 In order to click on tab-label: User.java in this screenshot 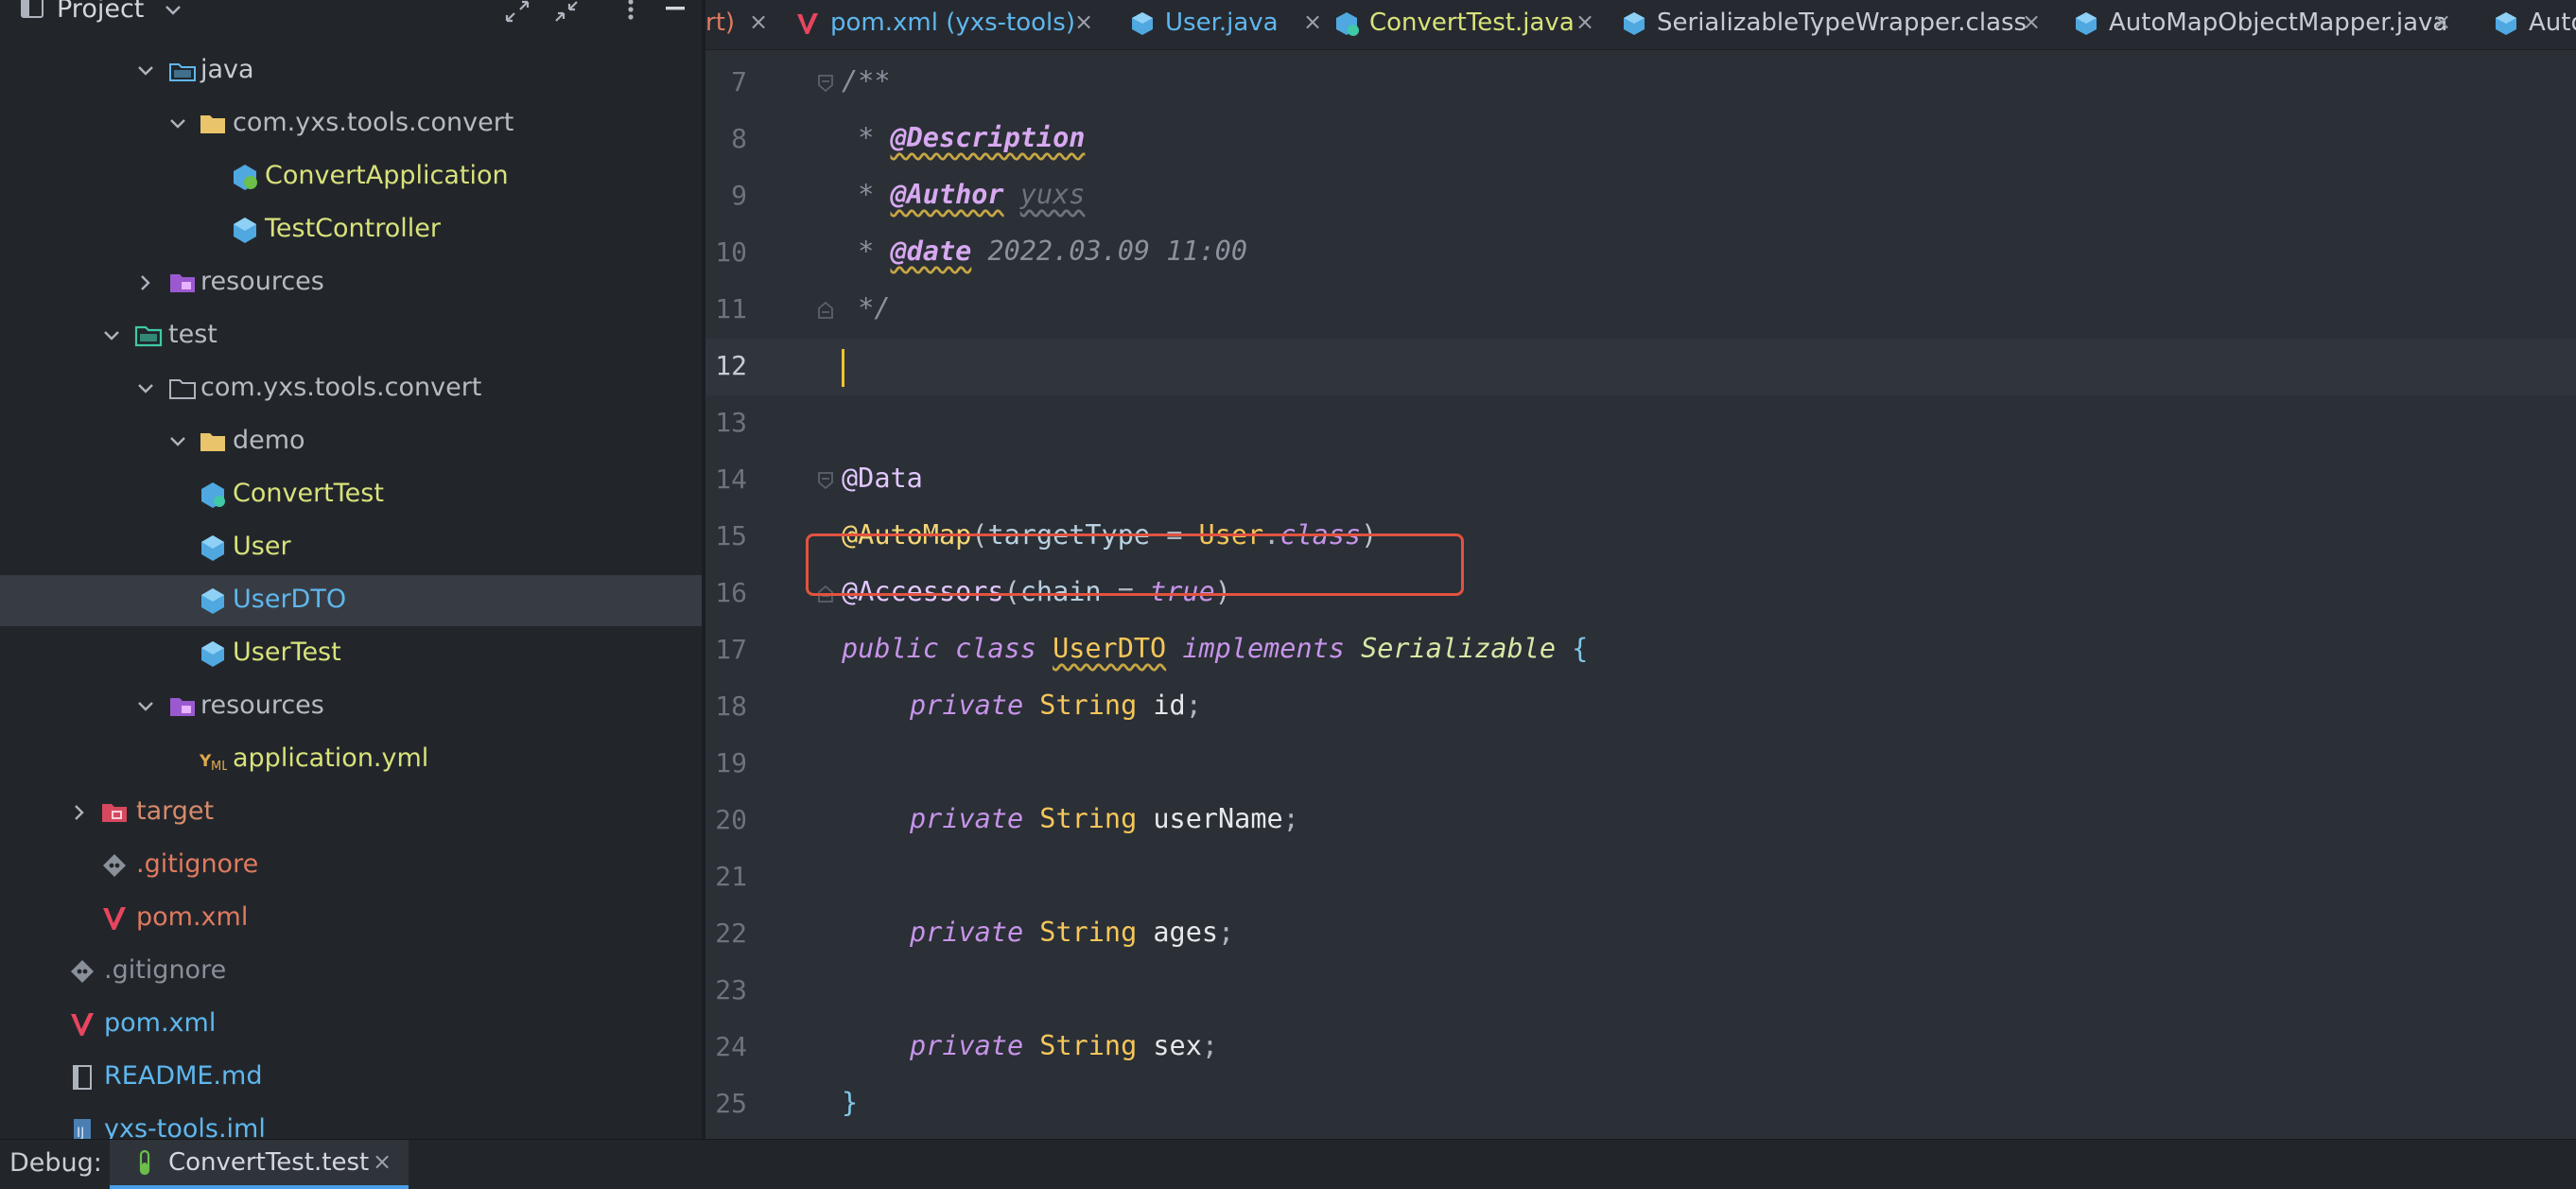, I will do `click(1222, 23)`.